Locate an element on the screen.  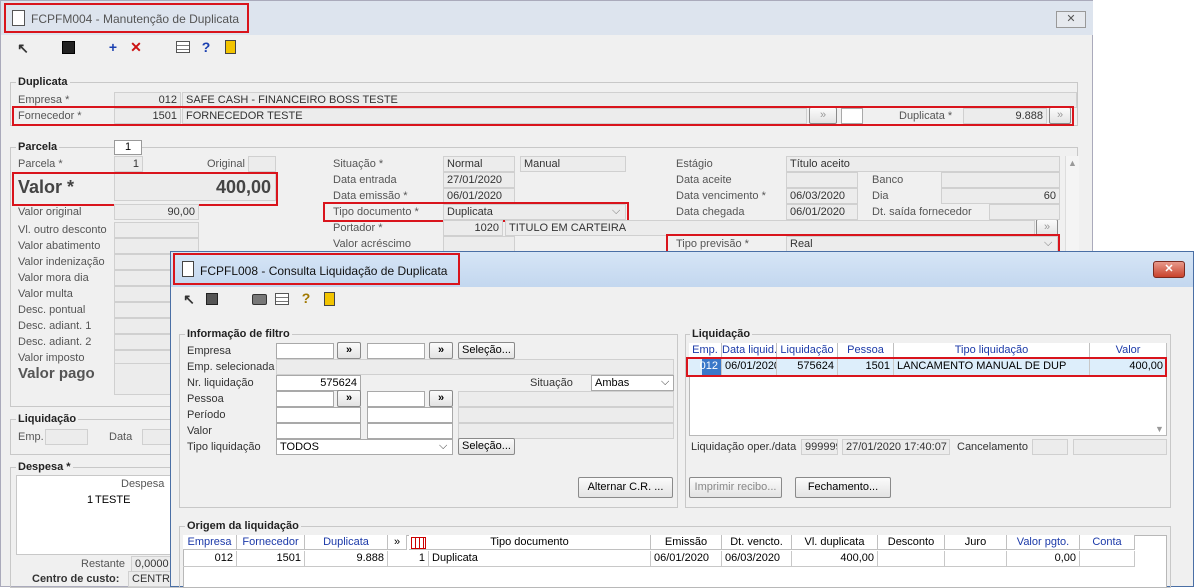
liq-cell: 06/01/2020 is located at coordinates (749, 367).